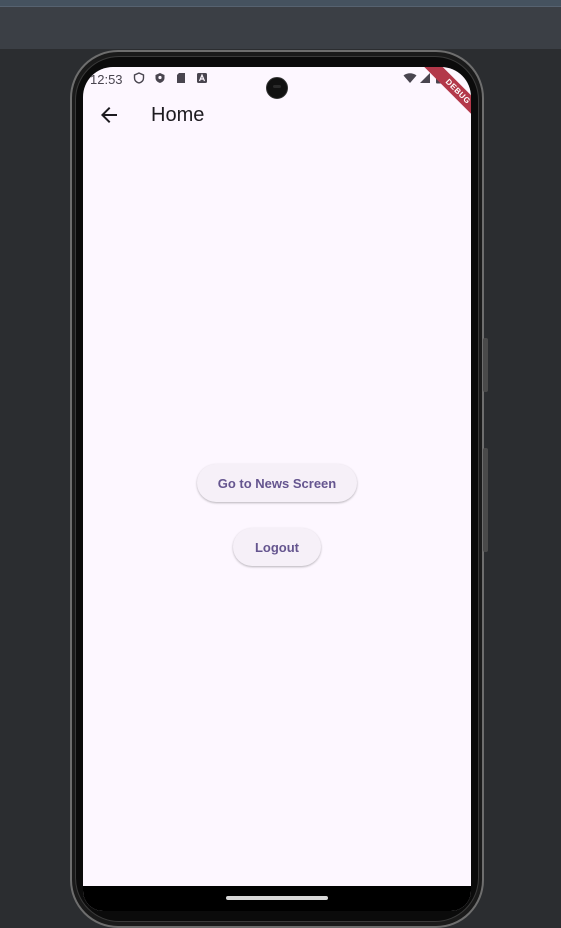  I want to click on navigation-bar, so click(277, 898).